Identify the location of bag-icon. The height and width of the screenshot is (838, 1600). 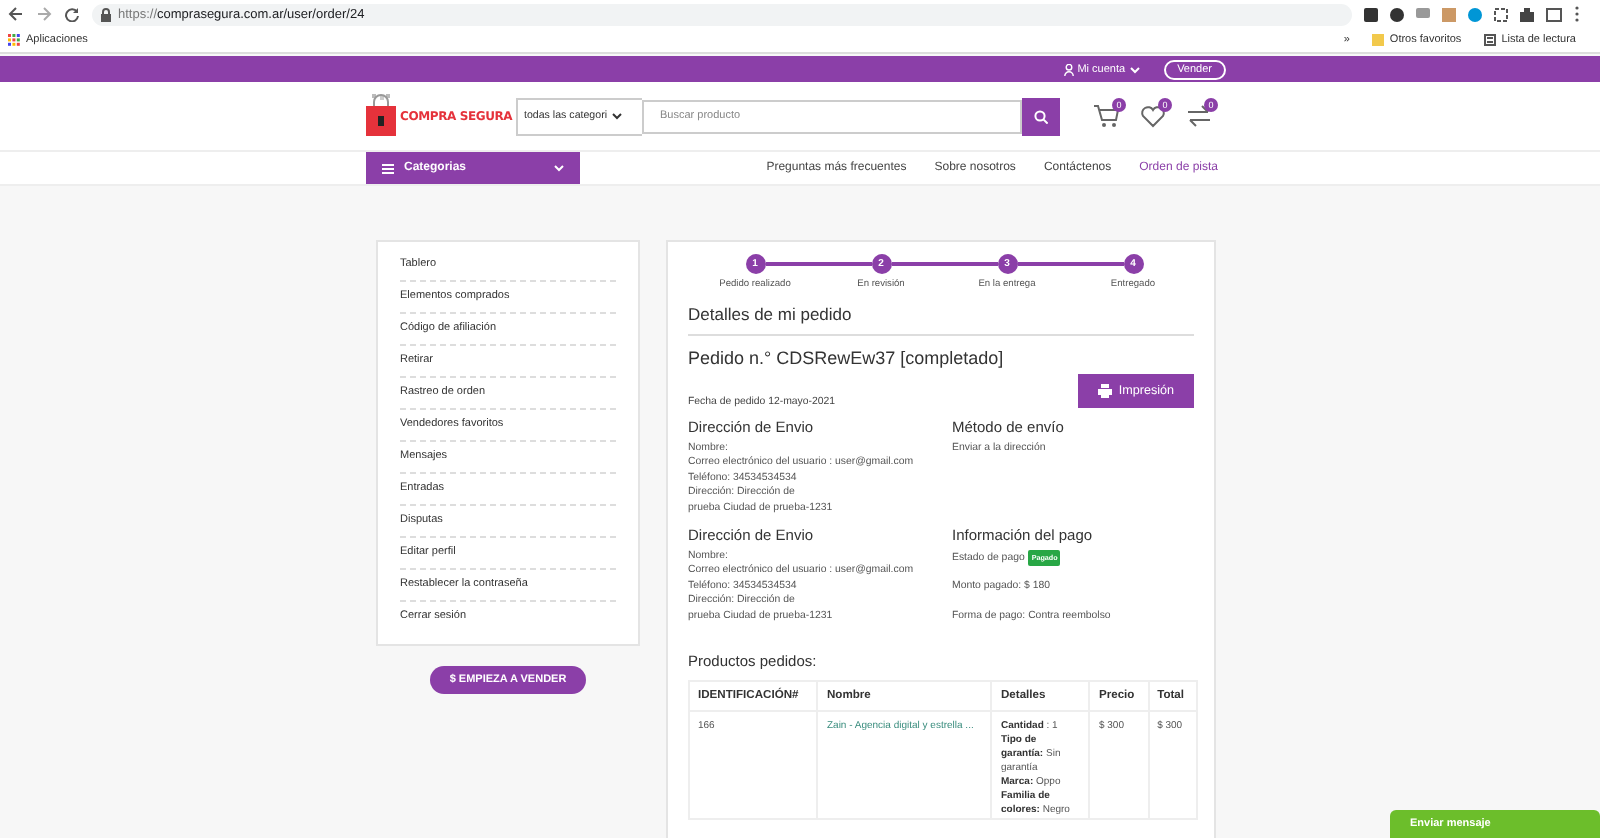
(381, 116).